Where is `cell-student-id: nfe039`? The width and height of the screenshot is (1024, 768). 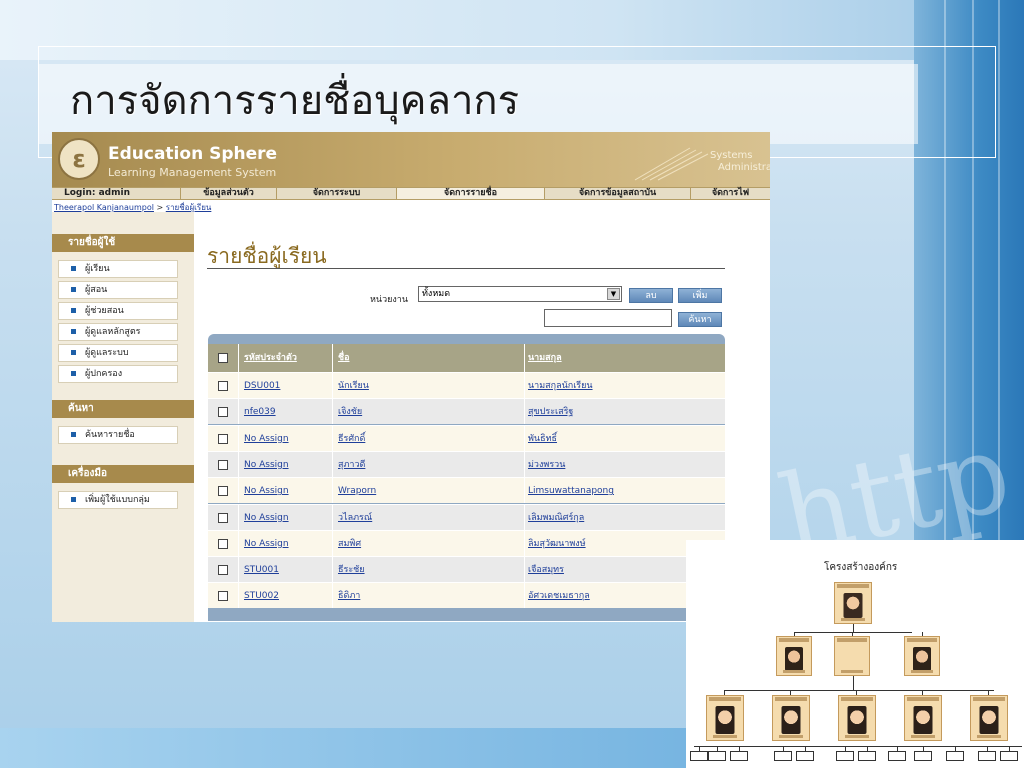
cell-student-id: nfe039 is located at coordinates (260, 411).